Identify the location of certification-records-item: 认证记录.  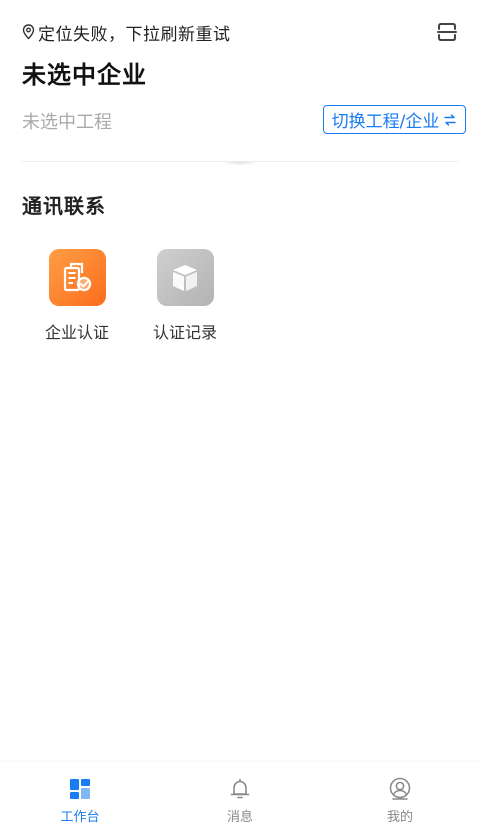
(185, 296).